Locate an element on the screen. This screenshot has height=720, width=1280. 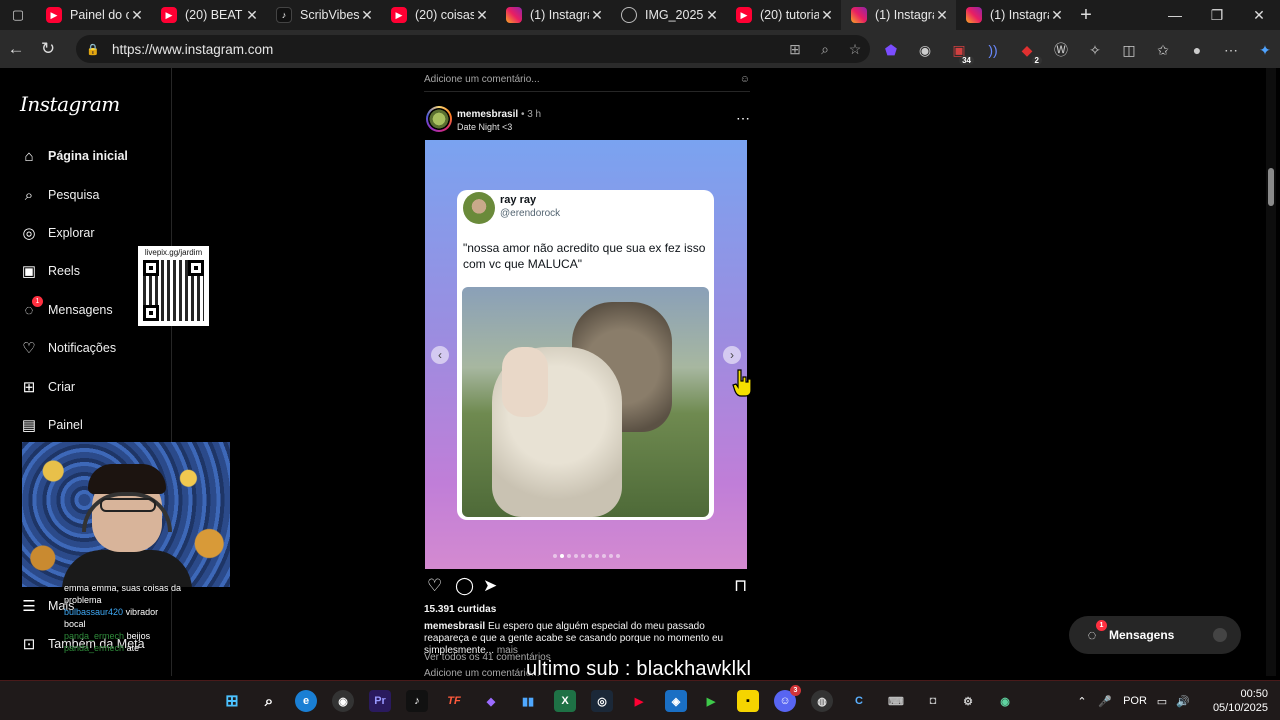
extension-red-icon: ◆ 2 is located at coordinates (1027, 51).